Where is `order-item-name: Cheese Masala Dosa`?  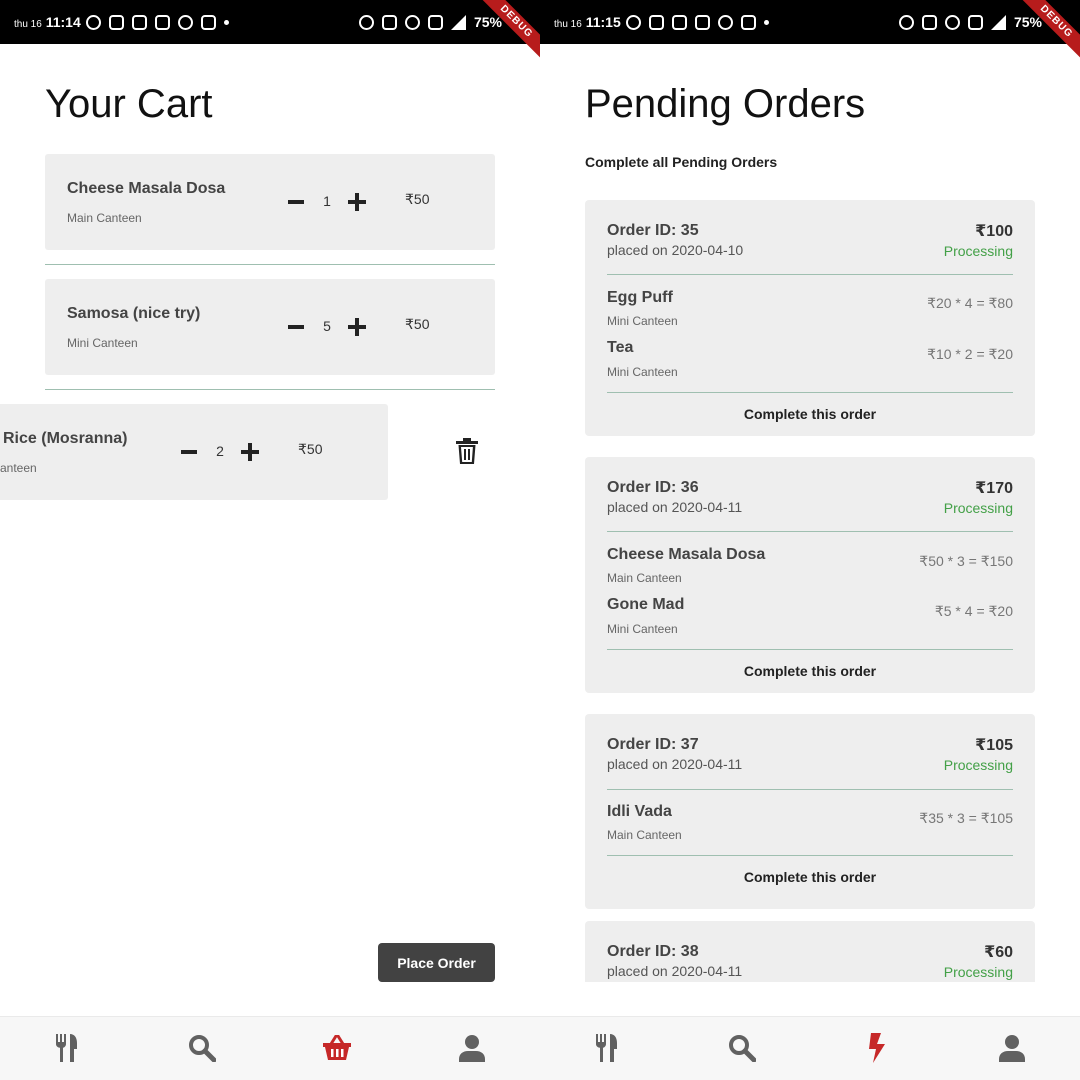 order-item-name: Cheese Masala Dosa is located at coordinates (686, 554).